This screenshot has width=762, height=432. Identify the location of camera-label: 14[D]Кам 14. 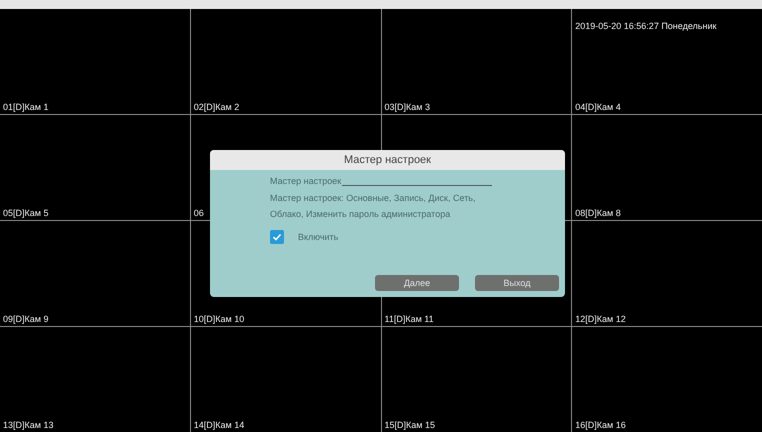
(219, 425).